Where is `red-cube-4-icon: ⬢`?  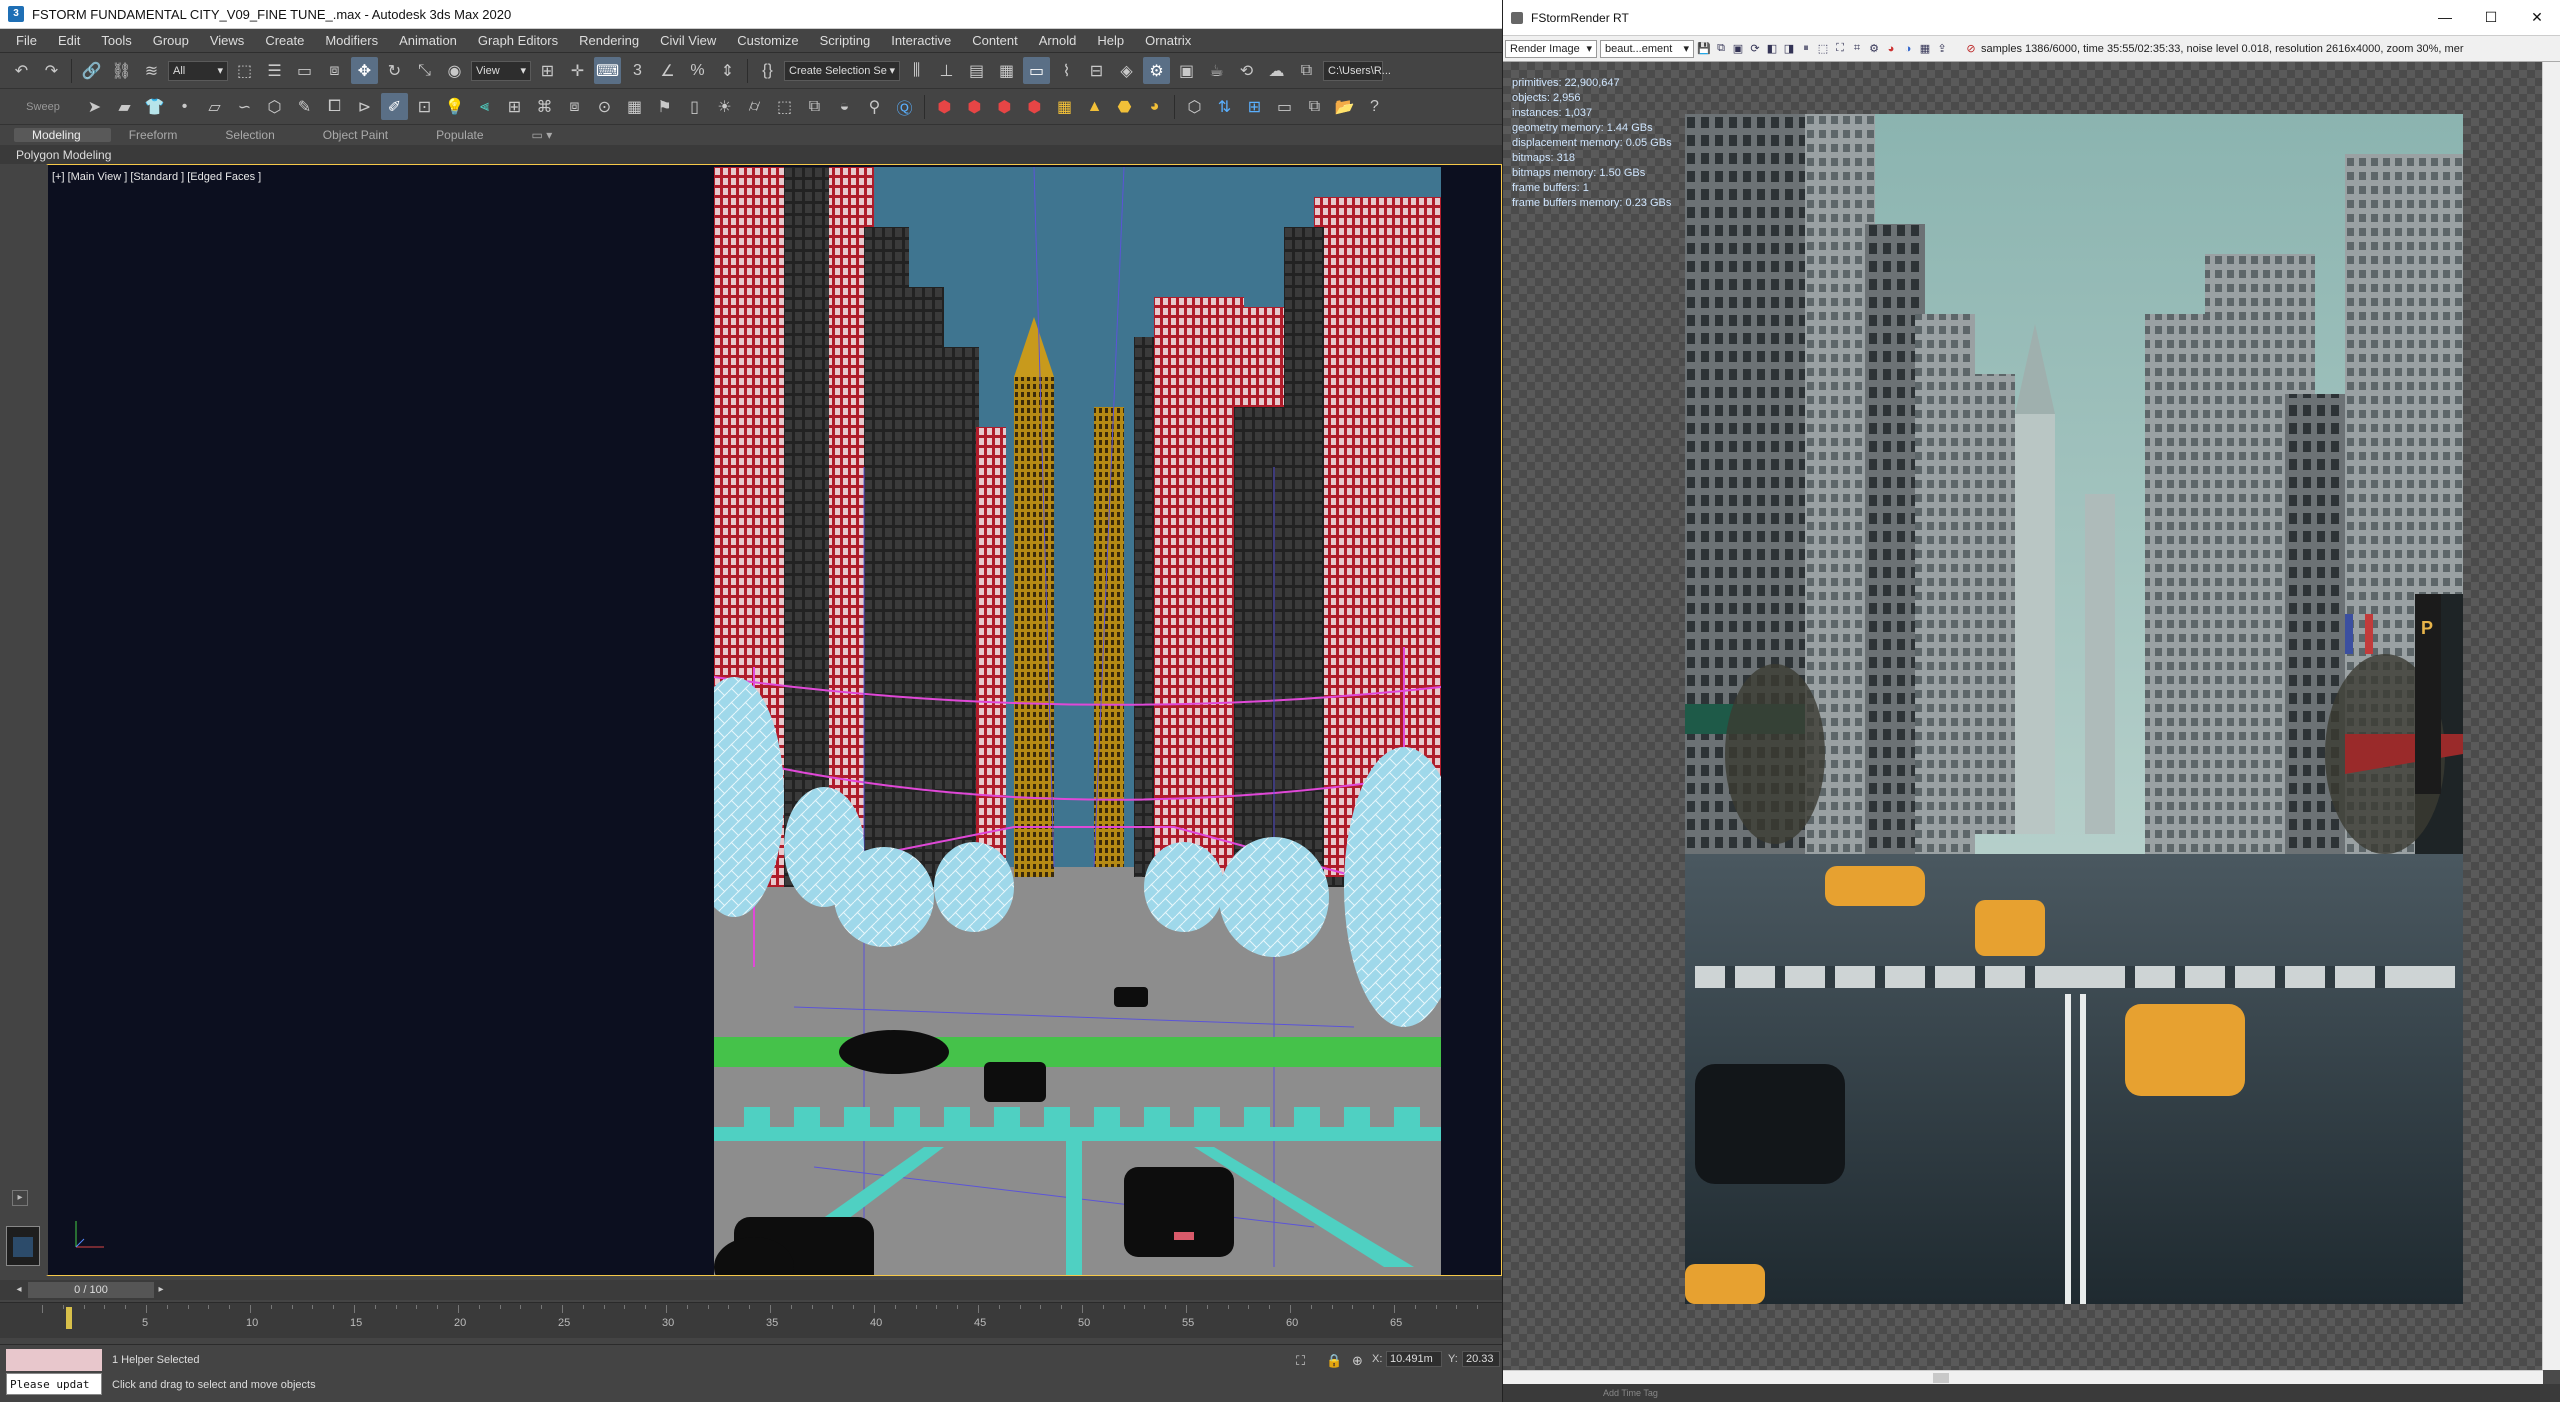 red-cube-4-icon: ⬢ is located at coordinates (1034, 106).